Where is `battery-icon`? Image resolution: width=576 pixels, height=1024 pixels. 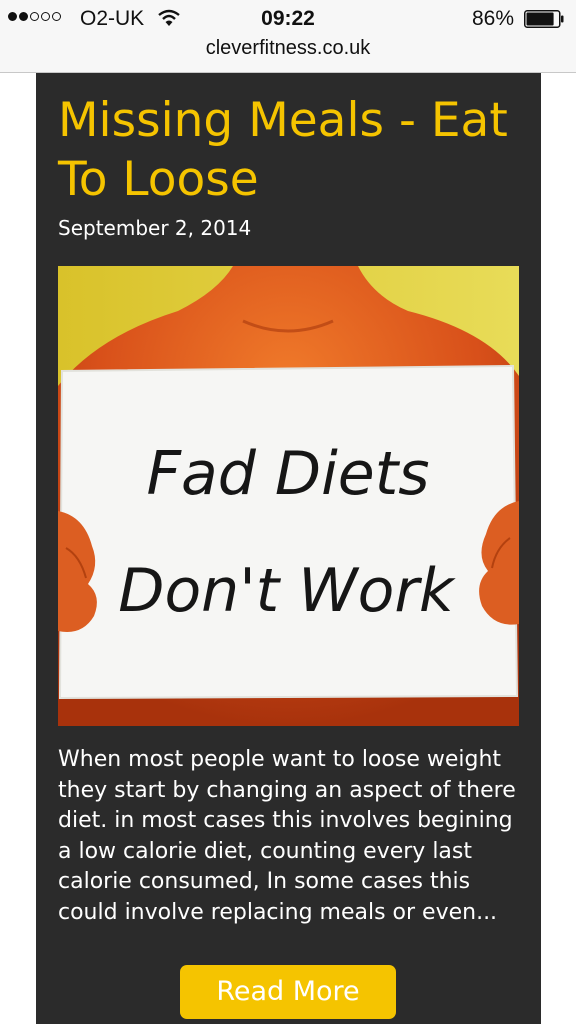
battery-icon is located at coordinates (544, 19).